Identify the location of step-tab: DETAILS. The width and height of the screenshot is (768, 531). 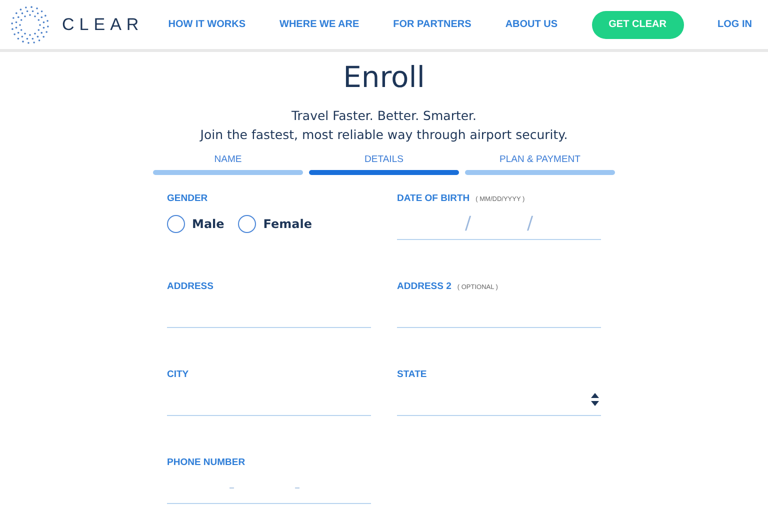
(384, 164).